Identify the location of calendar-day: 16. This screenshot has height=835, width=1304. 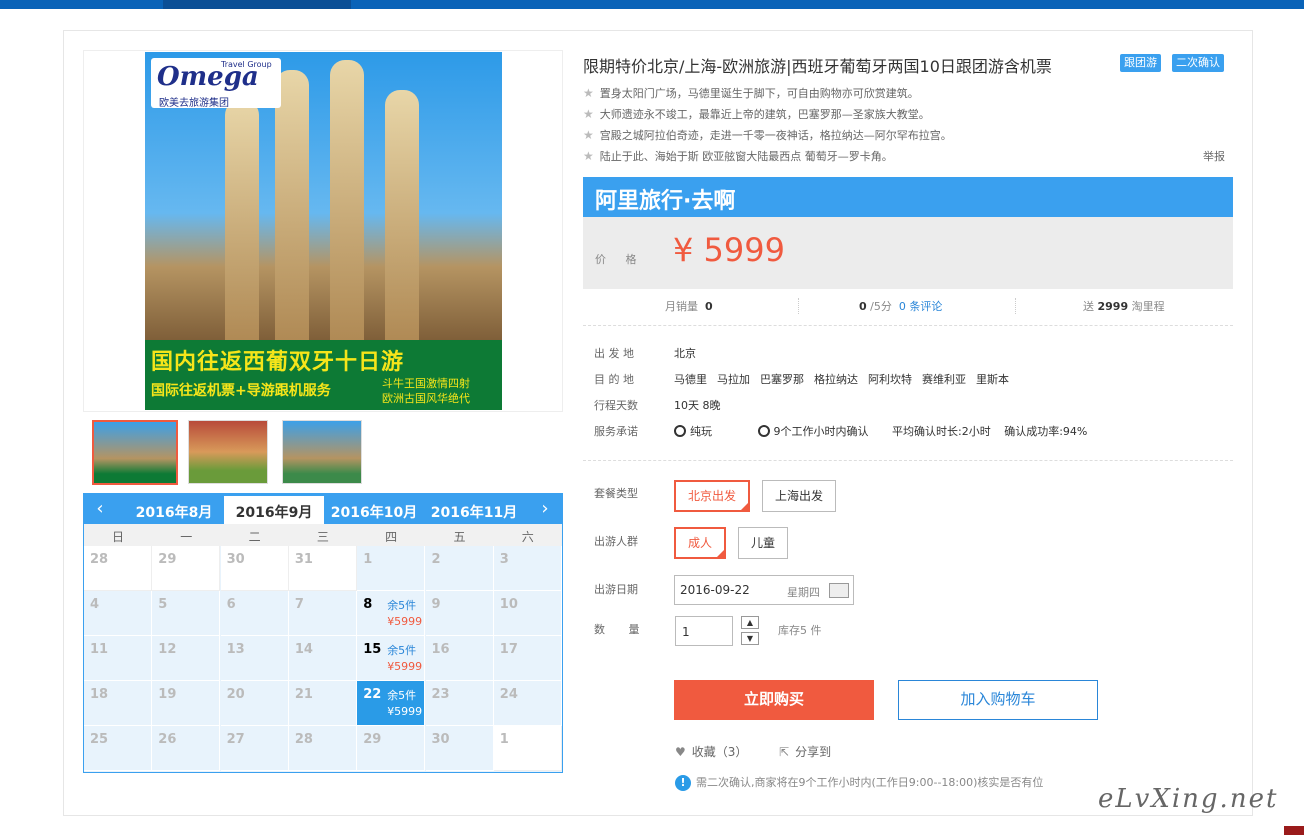
(459, 658).